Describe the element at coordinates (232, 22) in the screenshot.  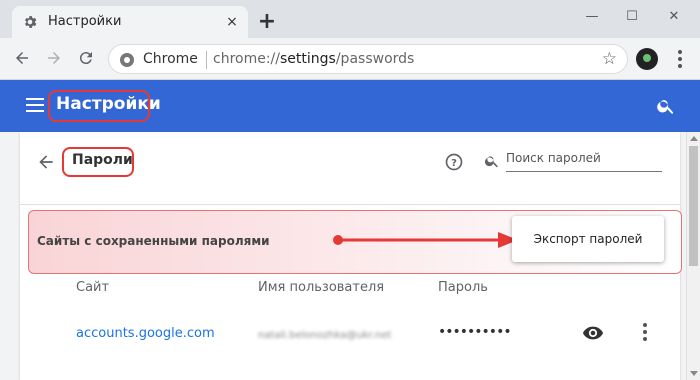
I see `tab-close-icon: ×` at that location.